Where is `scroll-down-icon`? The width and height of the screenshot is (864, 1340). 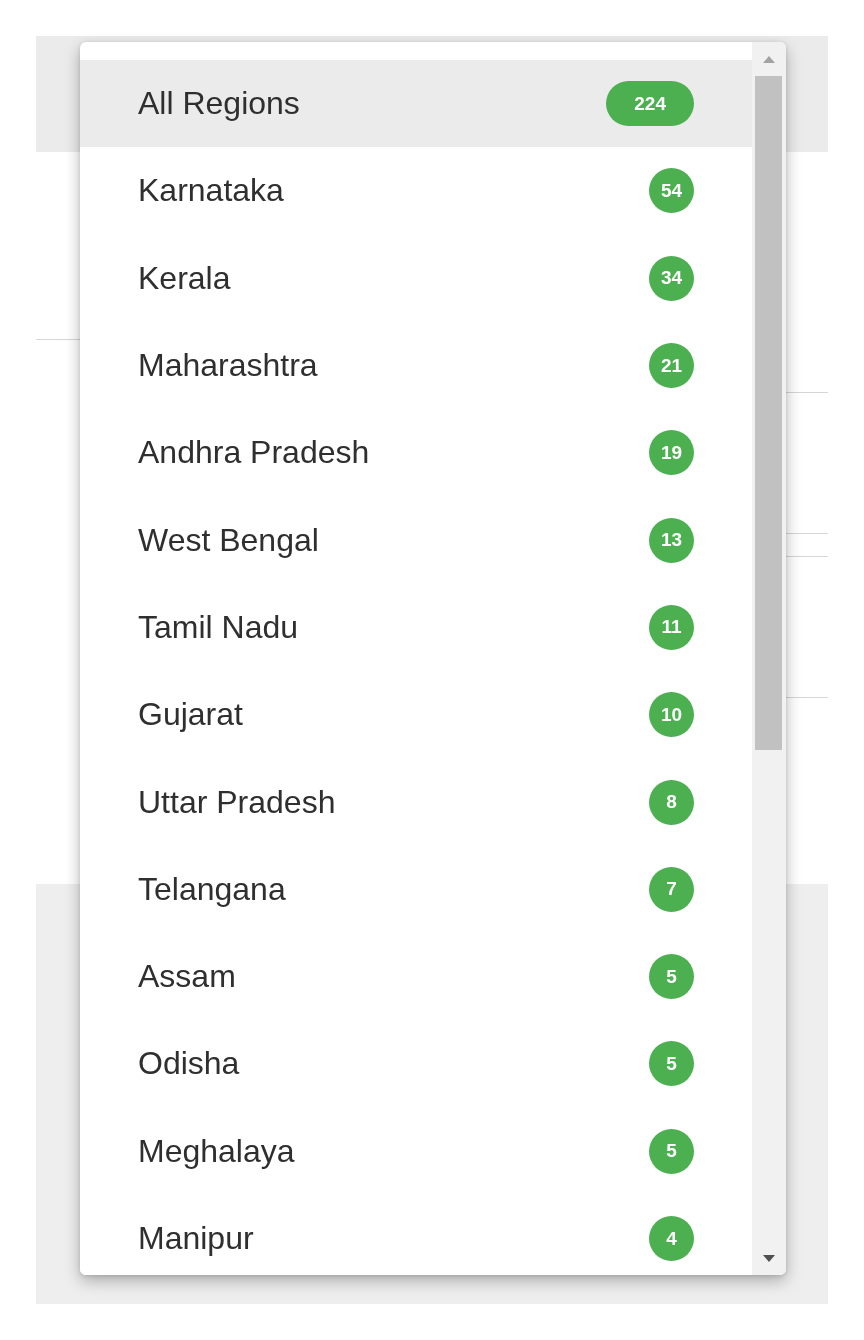 scroll-down-icon is located at coordinates (769, 1258).